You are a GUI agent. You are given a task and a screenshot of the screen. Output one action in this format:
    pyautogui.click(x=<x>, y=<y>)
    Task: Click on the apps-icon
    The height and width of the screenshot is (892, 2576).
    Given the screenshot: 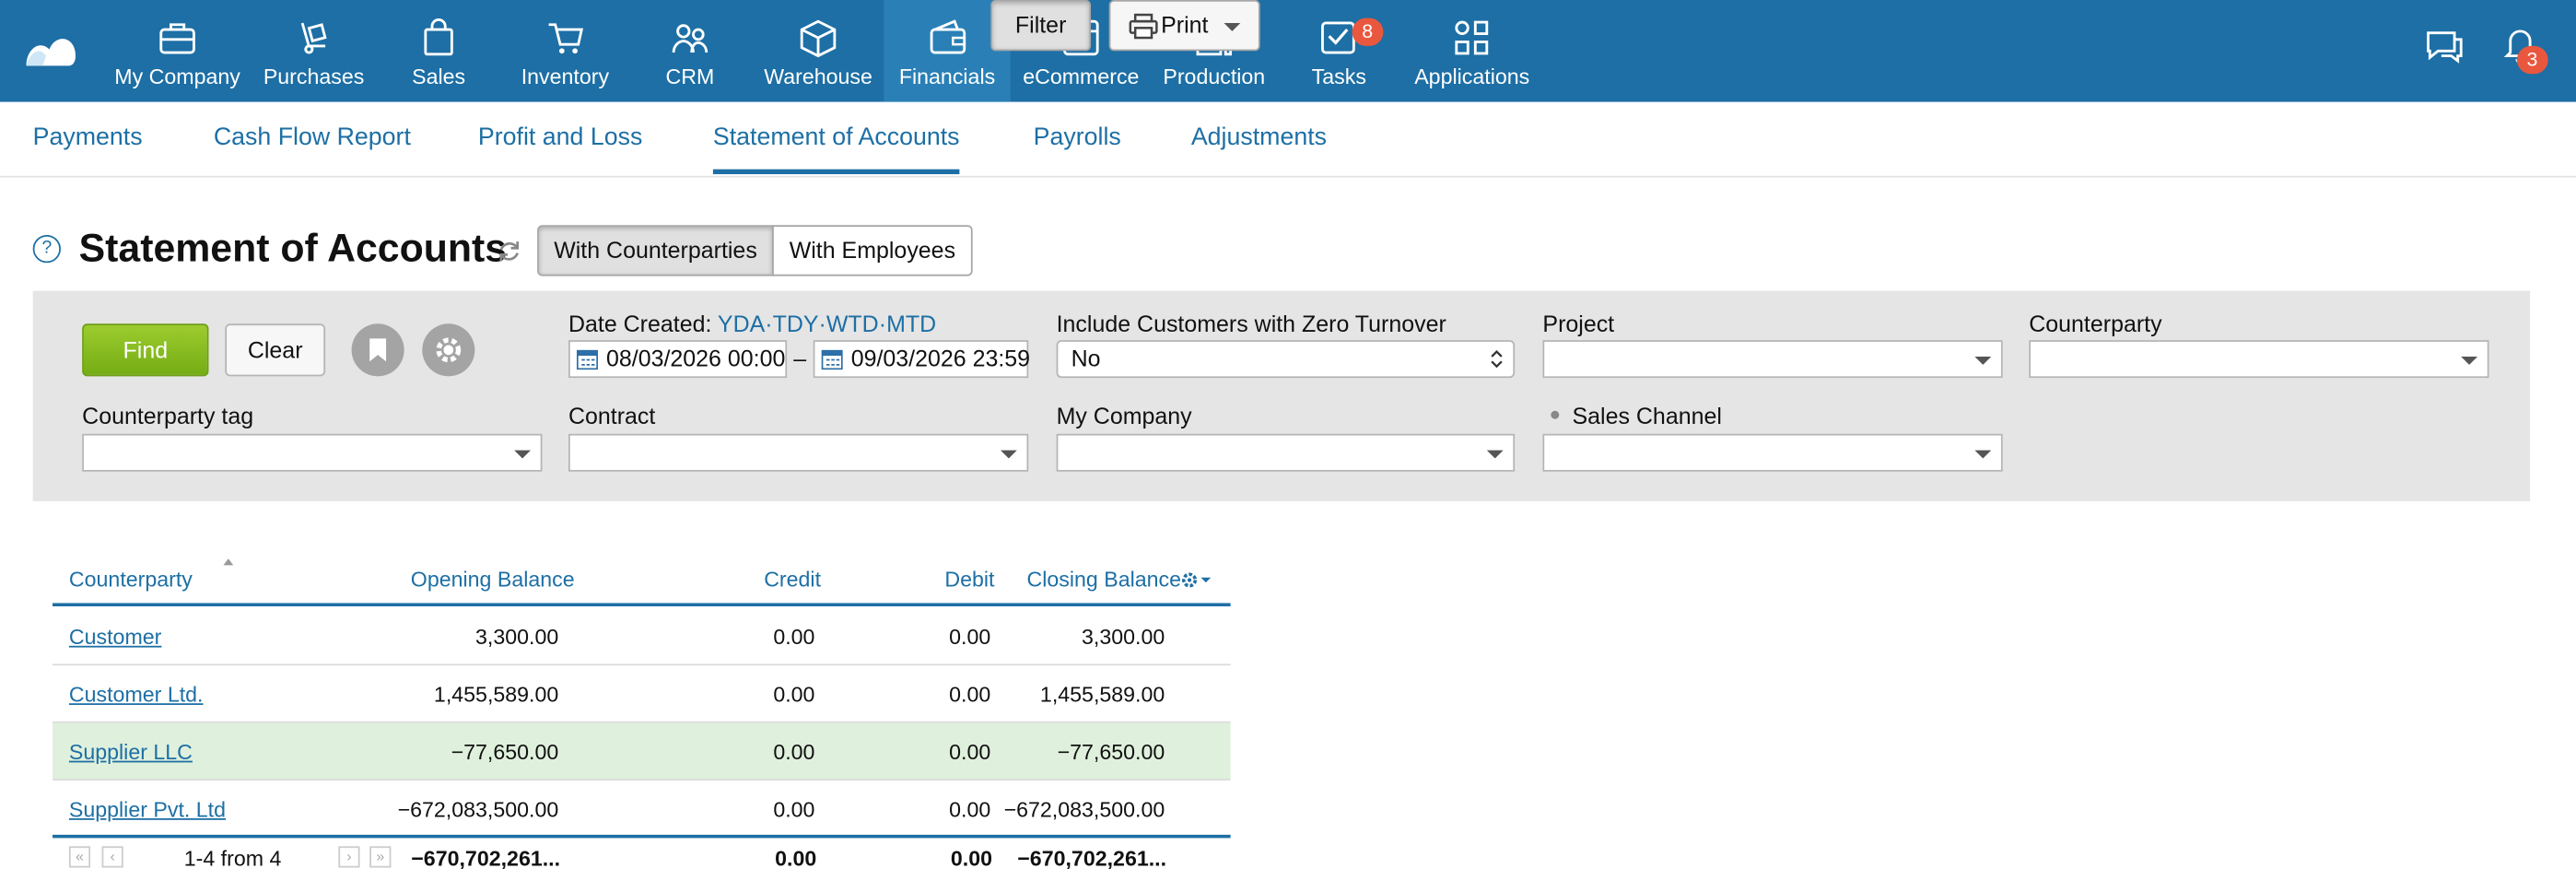 What is the action you would take?
    pyautogui.click(x=1472, y=37)
    